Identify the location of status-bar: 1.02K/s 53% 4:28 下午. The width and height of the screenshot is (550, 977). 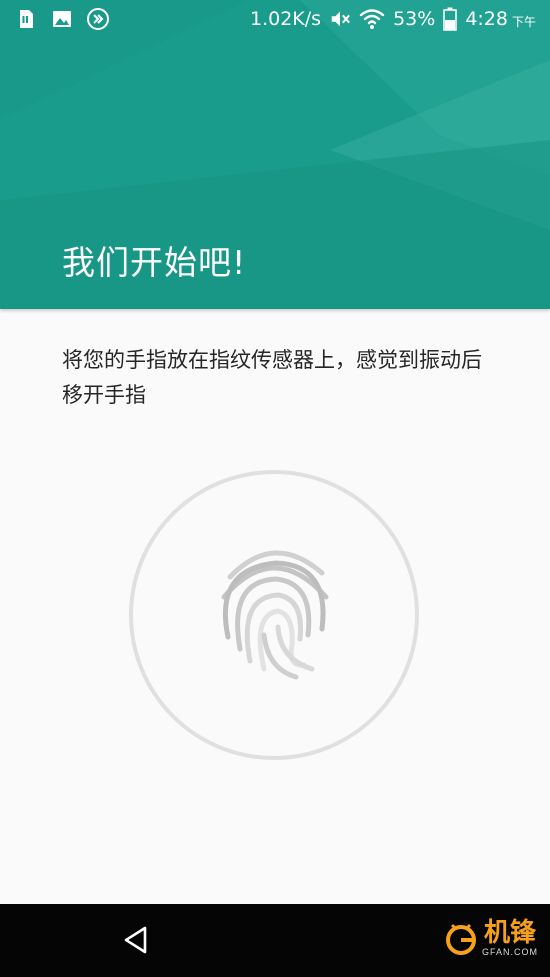
(275, 19).